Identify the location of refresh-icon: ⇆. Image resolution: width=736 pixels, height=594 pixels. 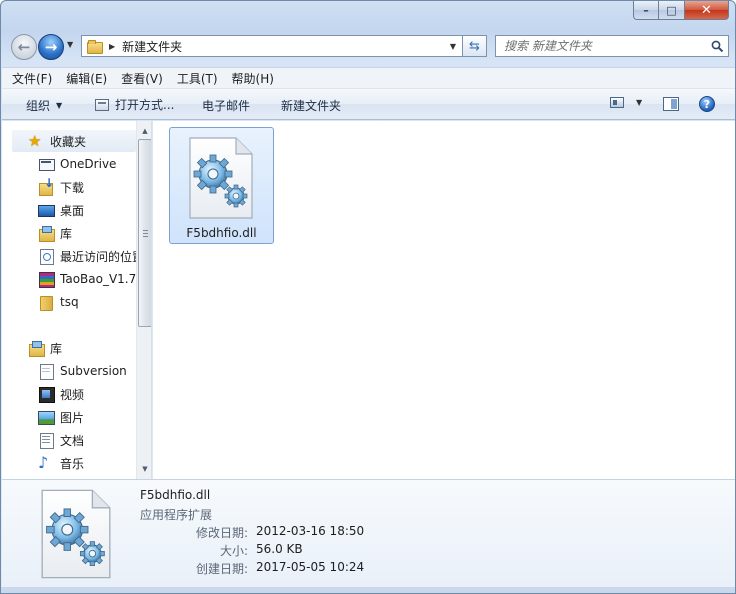
(474, 46).